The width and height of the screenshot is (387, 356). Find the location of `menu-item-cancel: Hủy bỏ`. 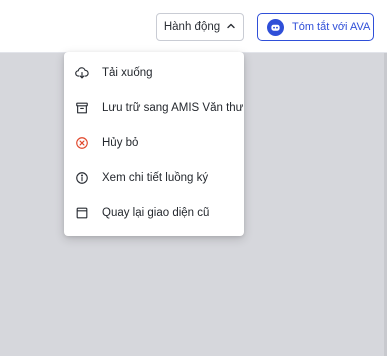

menu-item-cancel: Hủy bỏ is located at coordinates (154, 142).